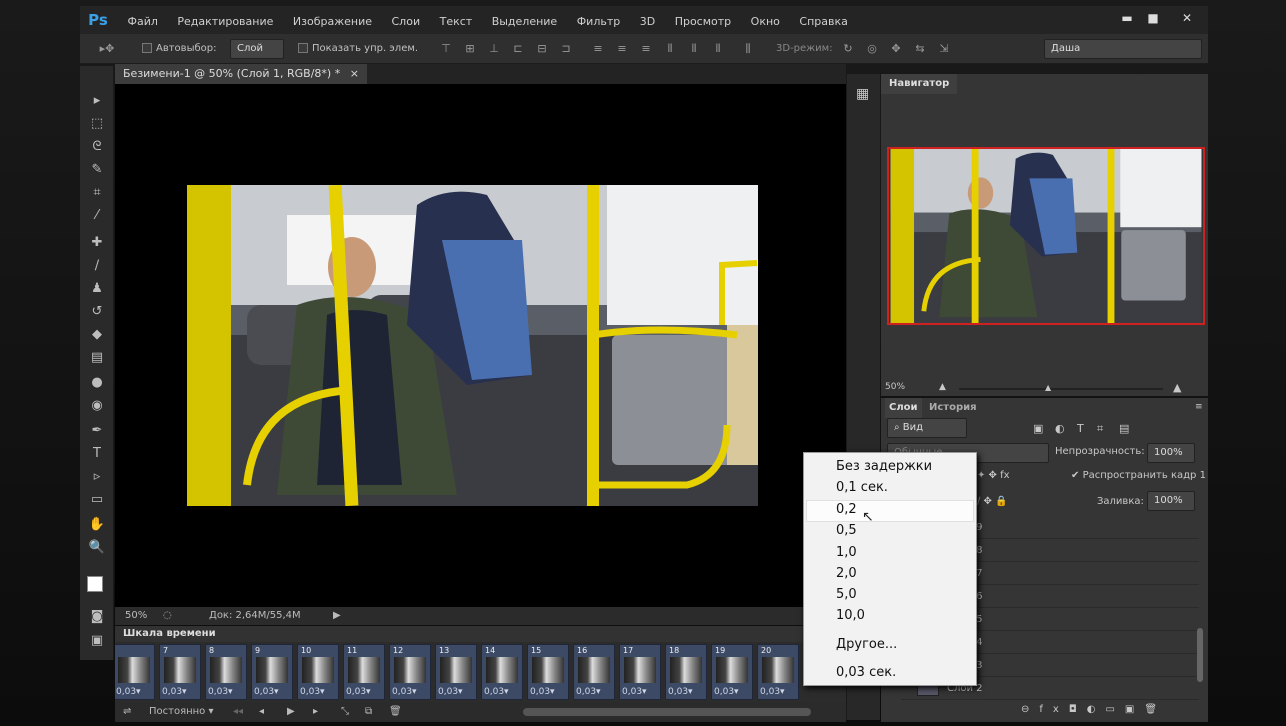 The image size is (1286, 726). I want to click on tab-layers: Слои, so click(903, 408).